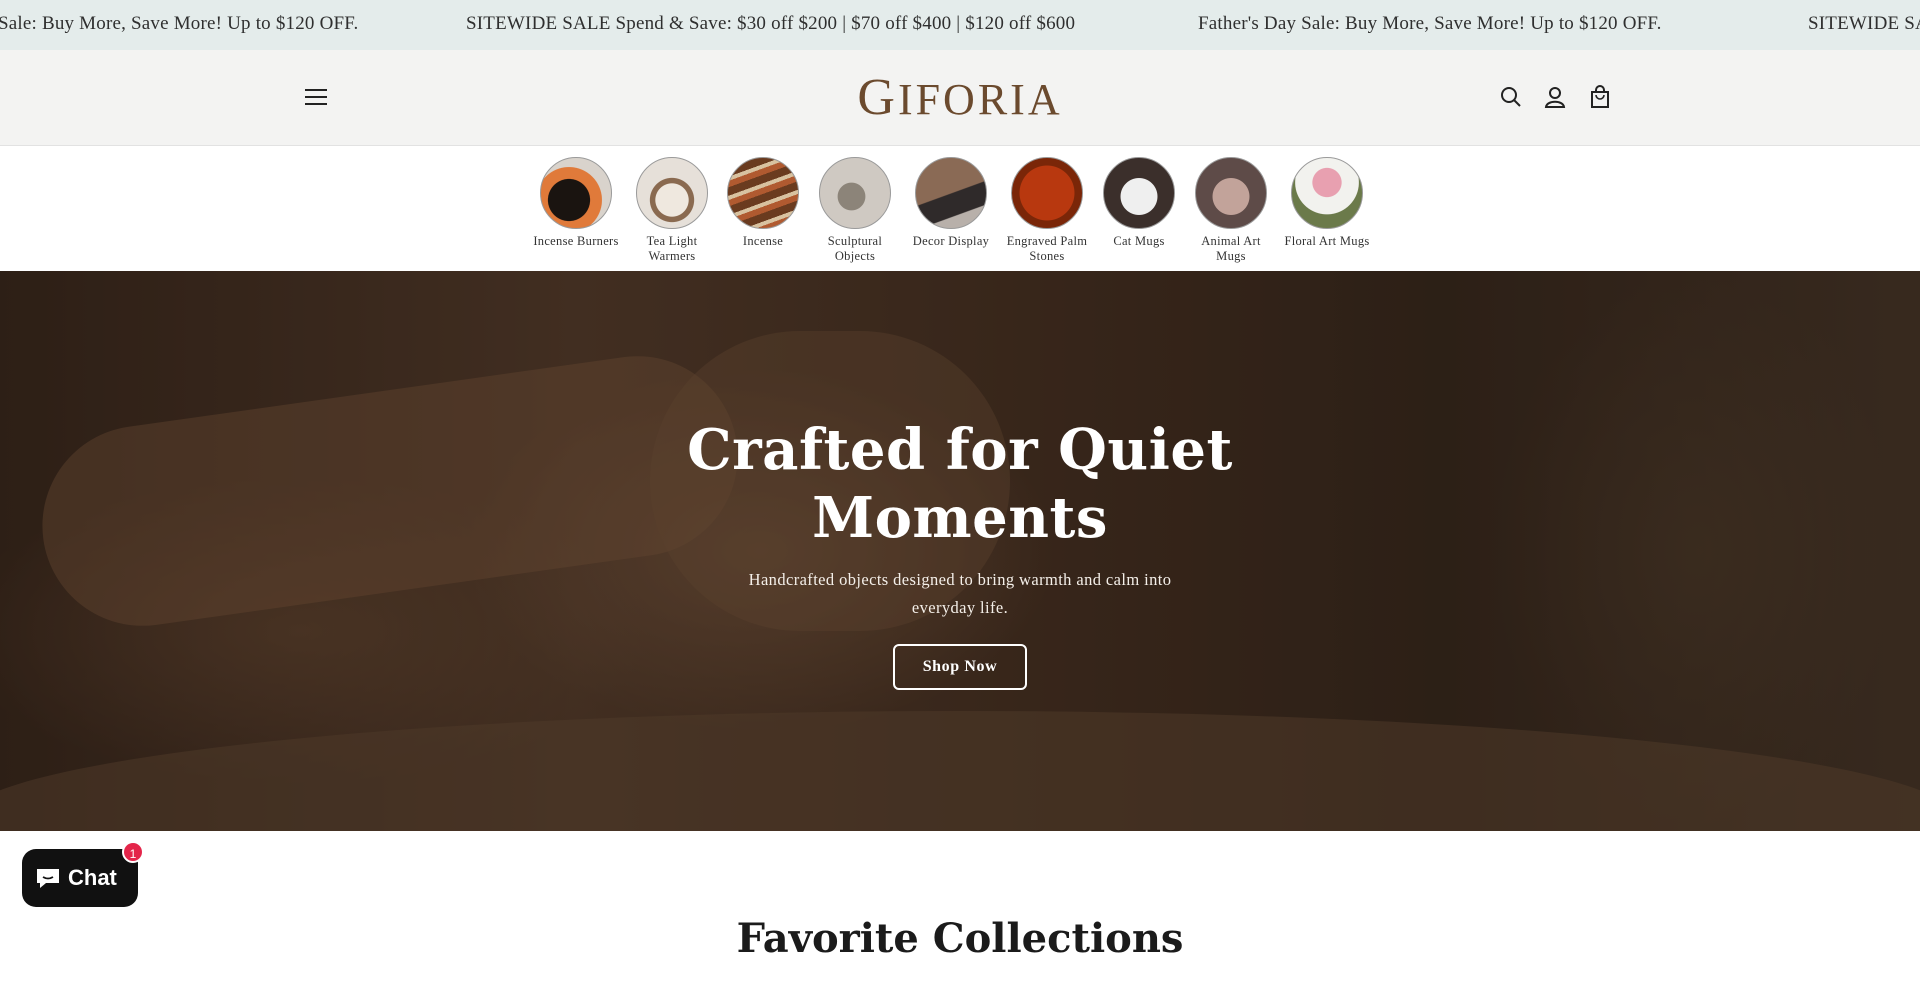  I want to click on category-label: Sculptural Objects, so click(855, 248).